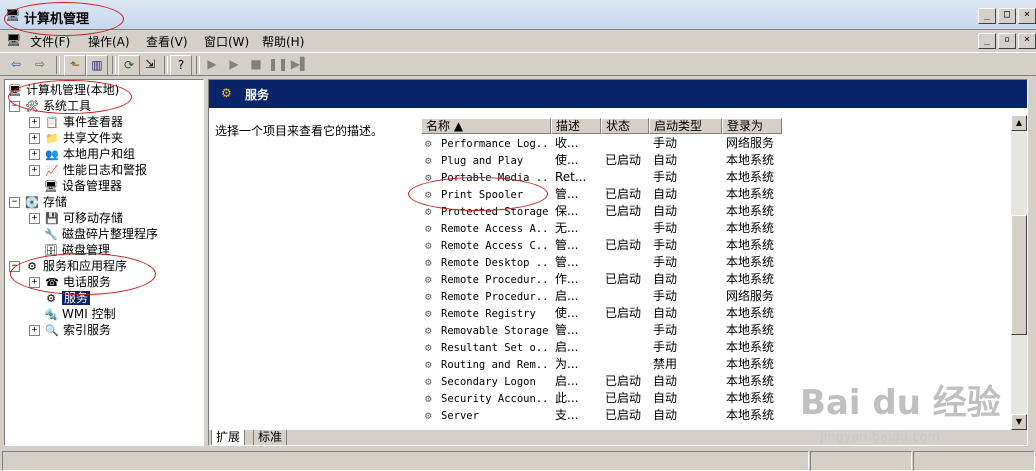 This screenshot has height=471, width=1036. What do you see at coordinates (625, 126) in the screenshot?
I see `column-status: 状态` at bounding box center [625, 126].